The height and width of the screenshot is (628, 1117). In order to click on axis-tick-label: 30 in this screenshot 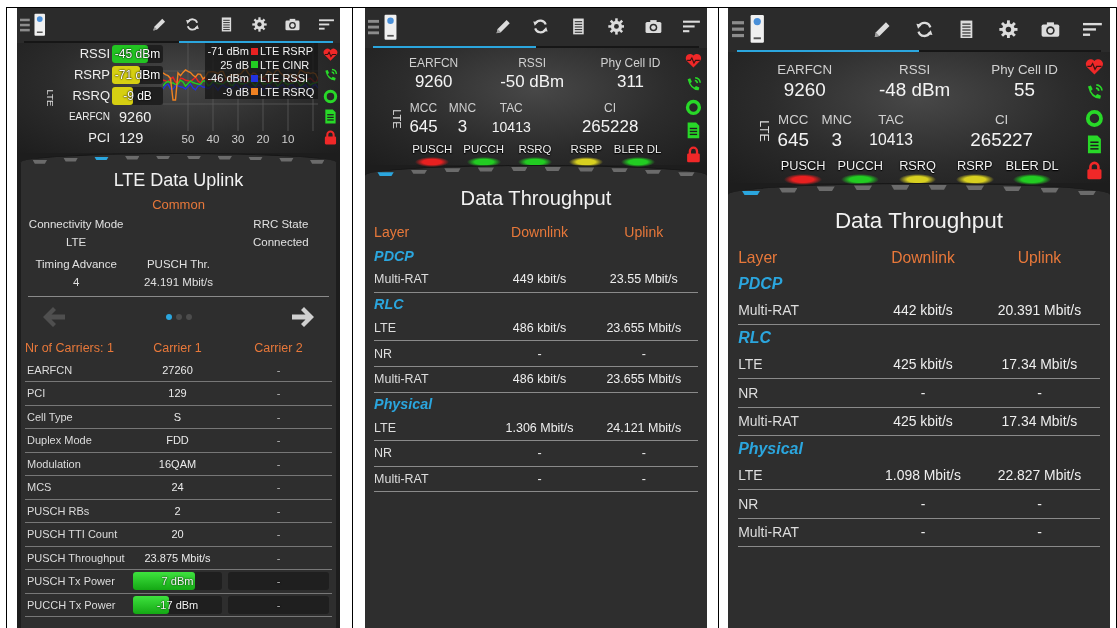, I will do `click(238, 139)`.